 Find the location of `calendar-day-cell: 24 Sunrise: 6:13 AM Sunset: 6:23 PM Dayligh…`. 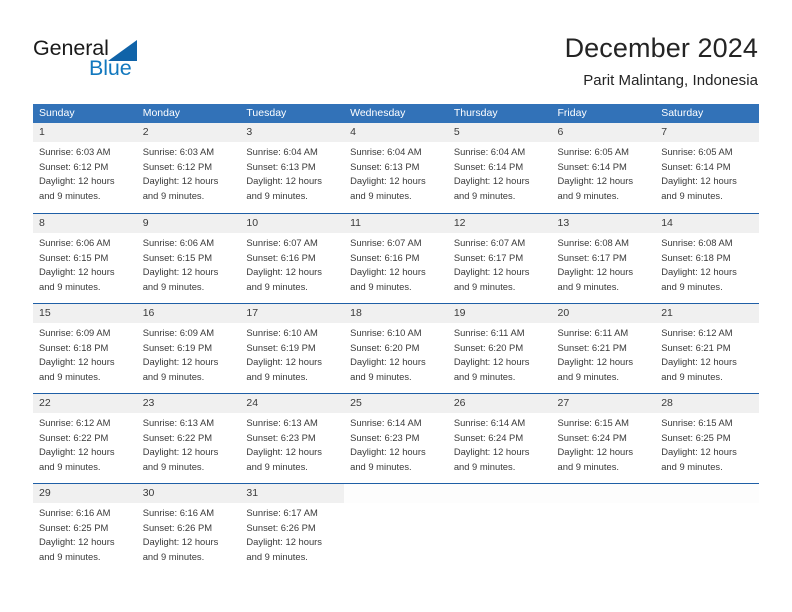

calendar-day-cell: 24 Sunrise: 6:13 AM Sunset: 6:23 PM Dayligh… is located at coordinates (292, 438).